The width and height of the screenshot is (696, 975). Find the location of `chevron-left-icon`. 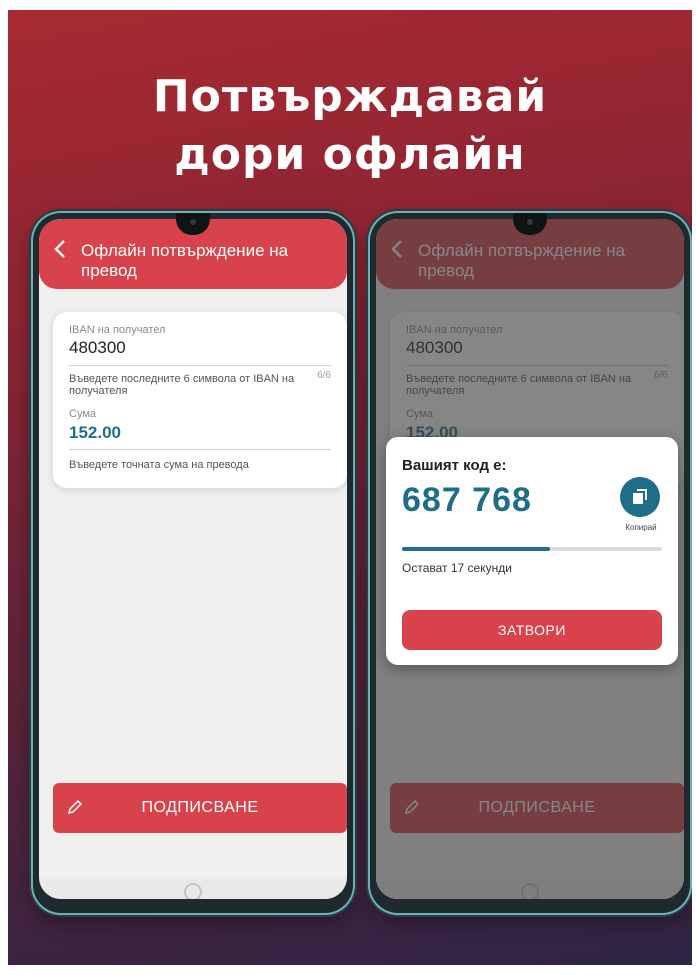

chevron-left-icon is located at coordinates (60, 249).